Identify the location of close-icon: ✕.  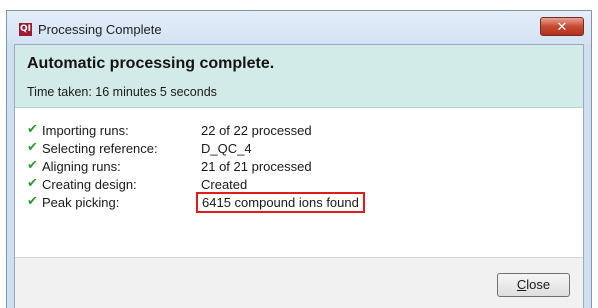
(562, 26).